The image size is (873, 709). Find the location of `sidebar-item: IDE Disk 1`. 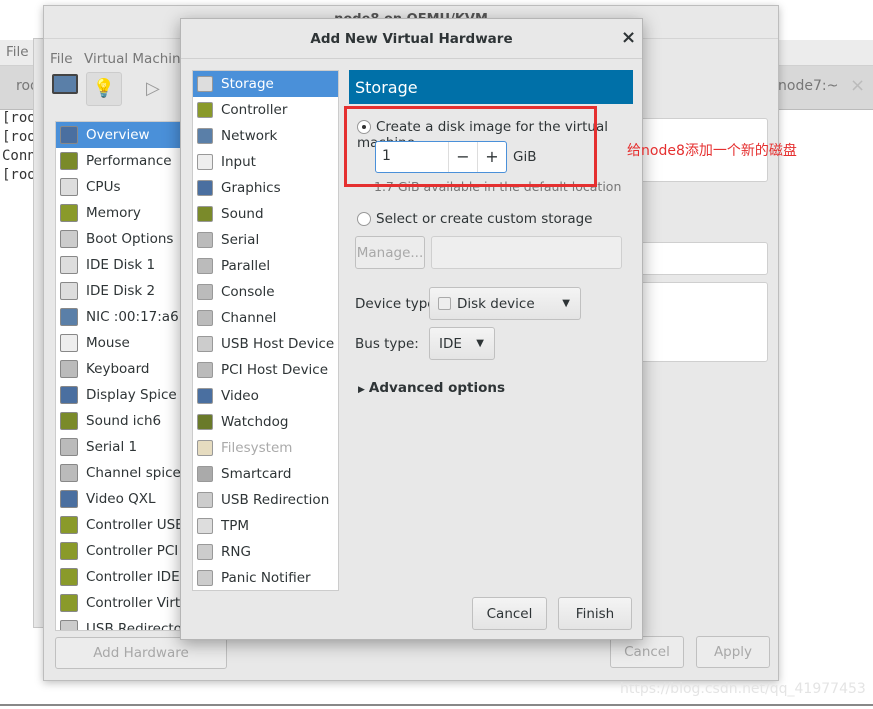

sidebar-item: IDE Disk 1 is located at coordinates (120, 265).